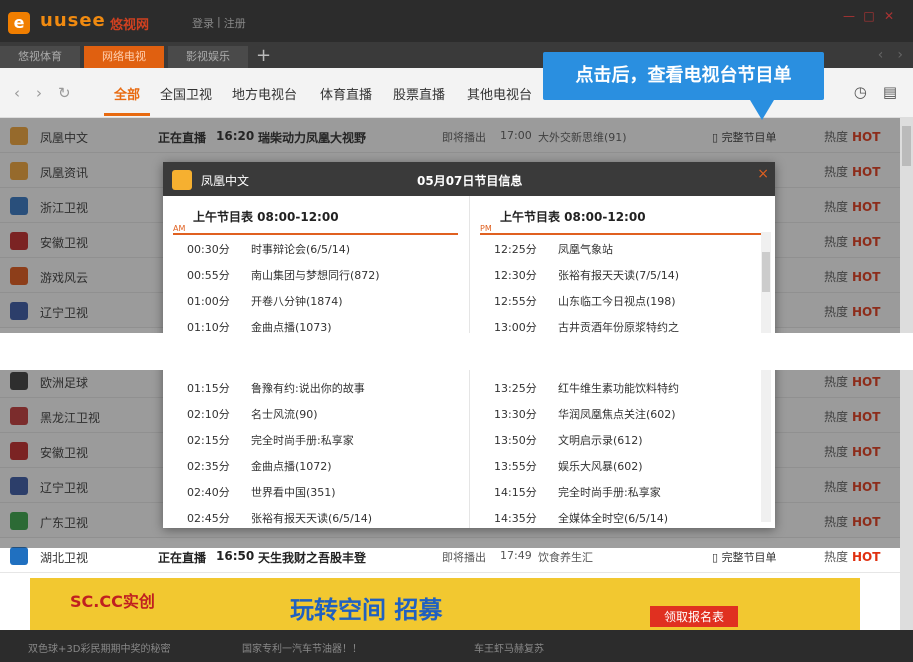  What do you see at coordinates (19, 556) in the screenshot?
I see `channel-logo-icon` at bounding box center [19, 556].